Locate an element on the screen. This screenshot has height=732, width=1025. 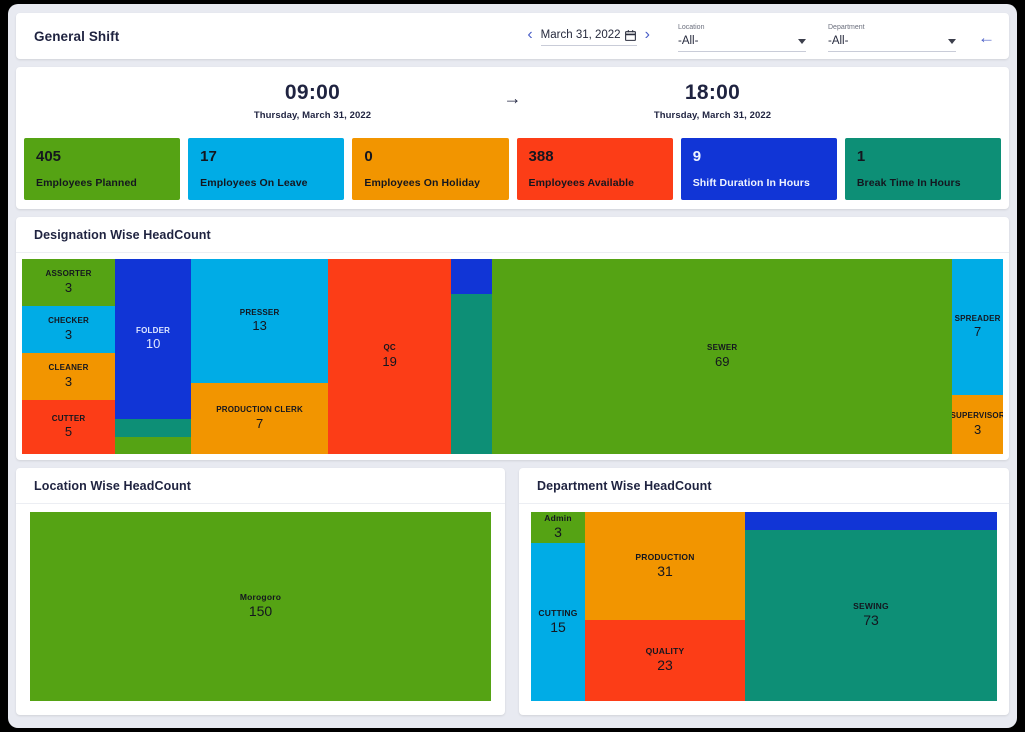
treemap-tile-label: CLEANER is located at coordinates (68, 368).